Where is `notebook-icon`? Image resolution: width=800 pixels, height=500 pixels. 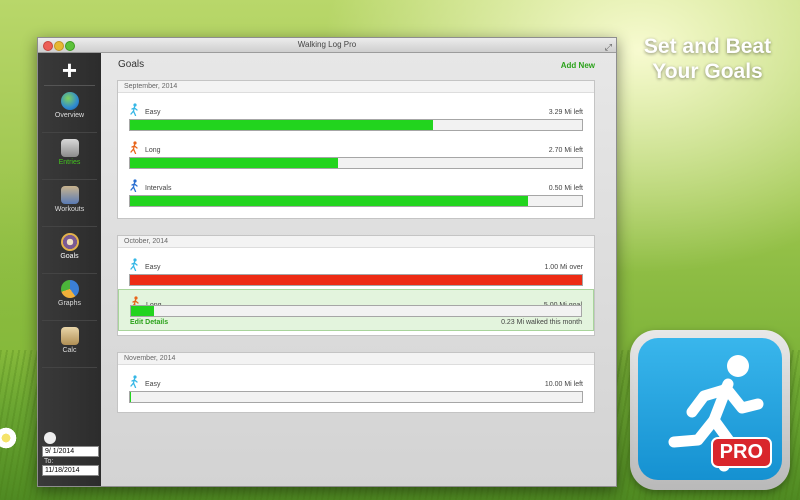 notebook-icon is located at coordinates (69, 148).